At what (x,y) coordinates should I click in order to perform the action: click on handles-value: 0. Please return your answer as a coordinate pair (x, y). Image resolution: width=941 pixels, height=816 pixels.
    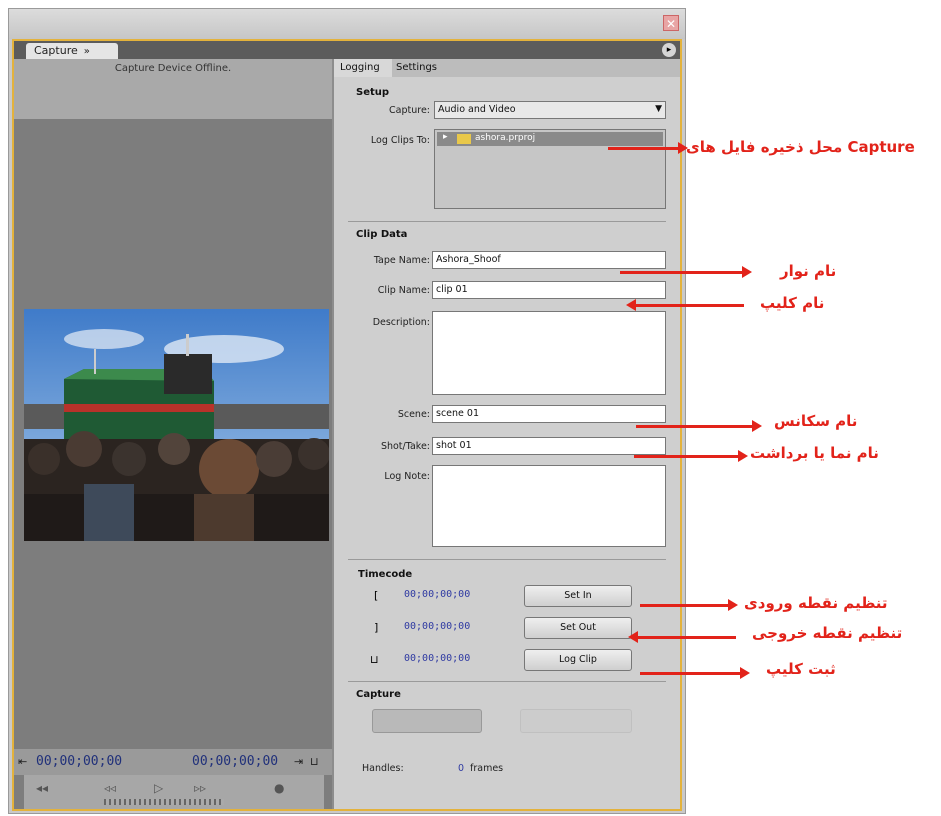
    Looking at the image, I should click on (461, 768).